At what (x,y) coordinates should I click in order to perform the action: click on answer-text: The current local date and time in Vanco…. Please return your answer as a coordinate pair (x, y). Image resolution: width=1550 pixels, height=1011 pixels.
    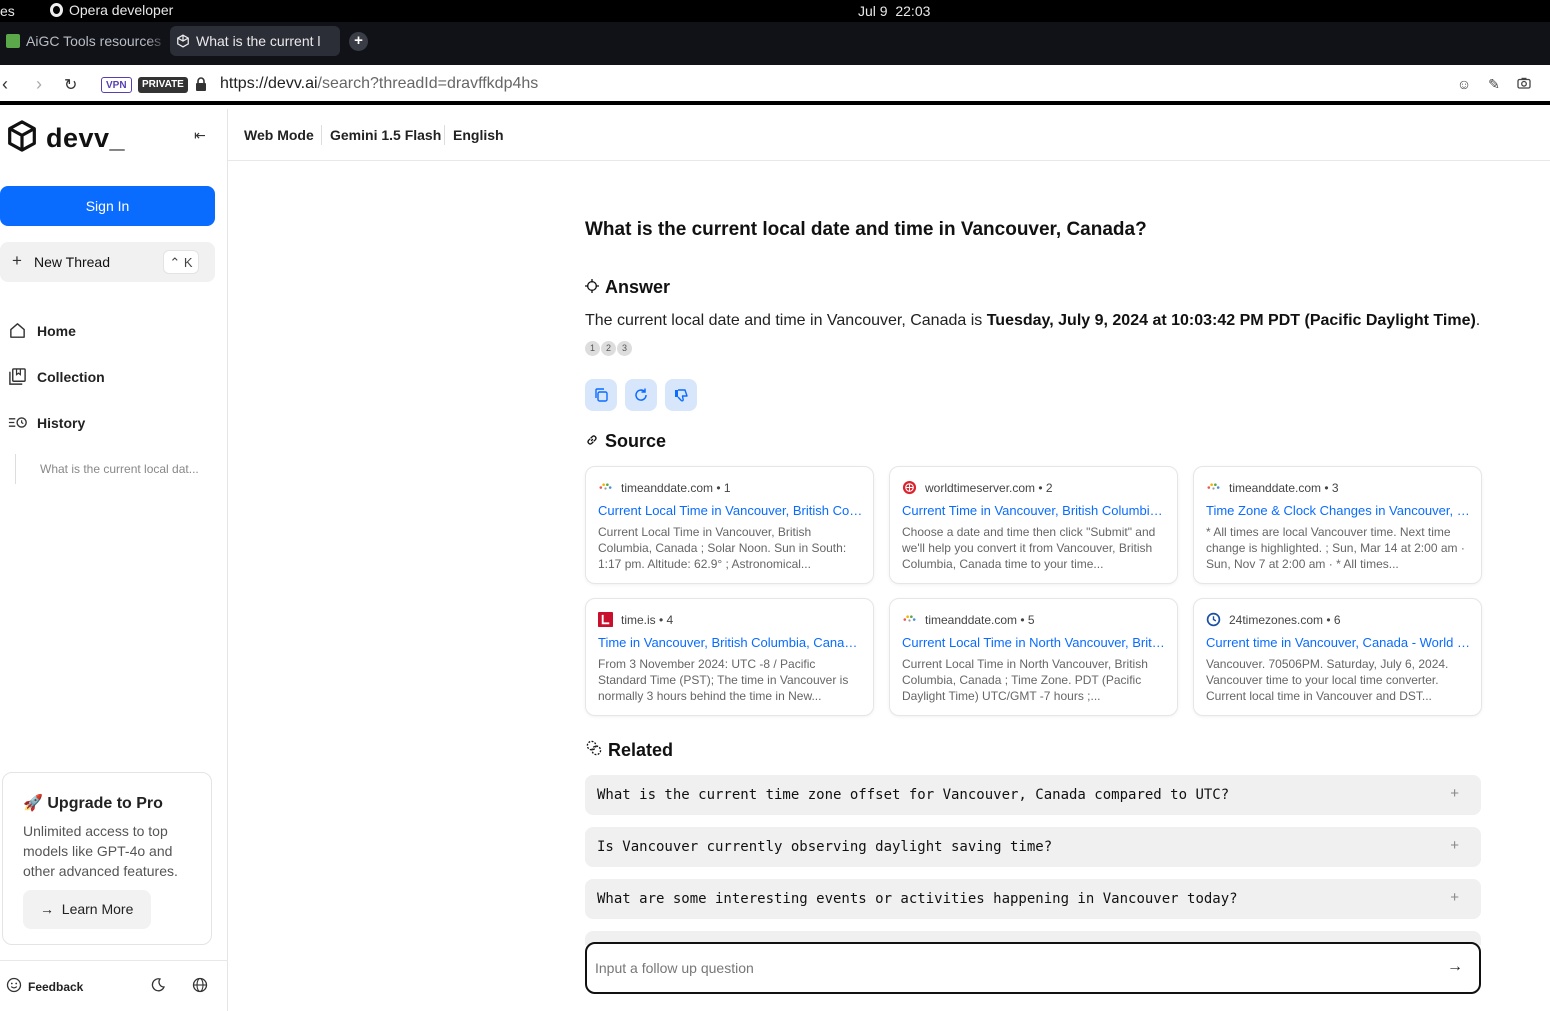
    Looking at the image, I should click on (1032, 321).